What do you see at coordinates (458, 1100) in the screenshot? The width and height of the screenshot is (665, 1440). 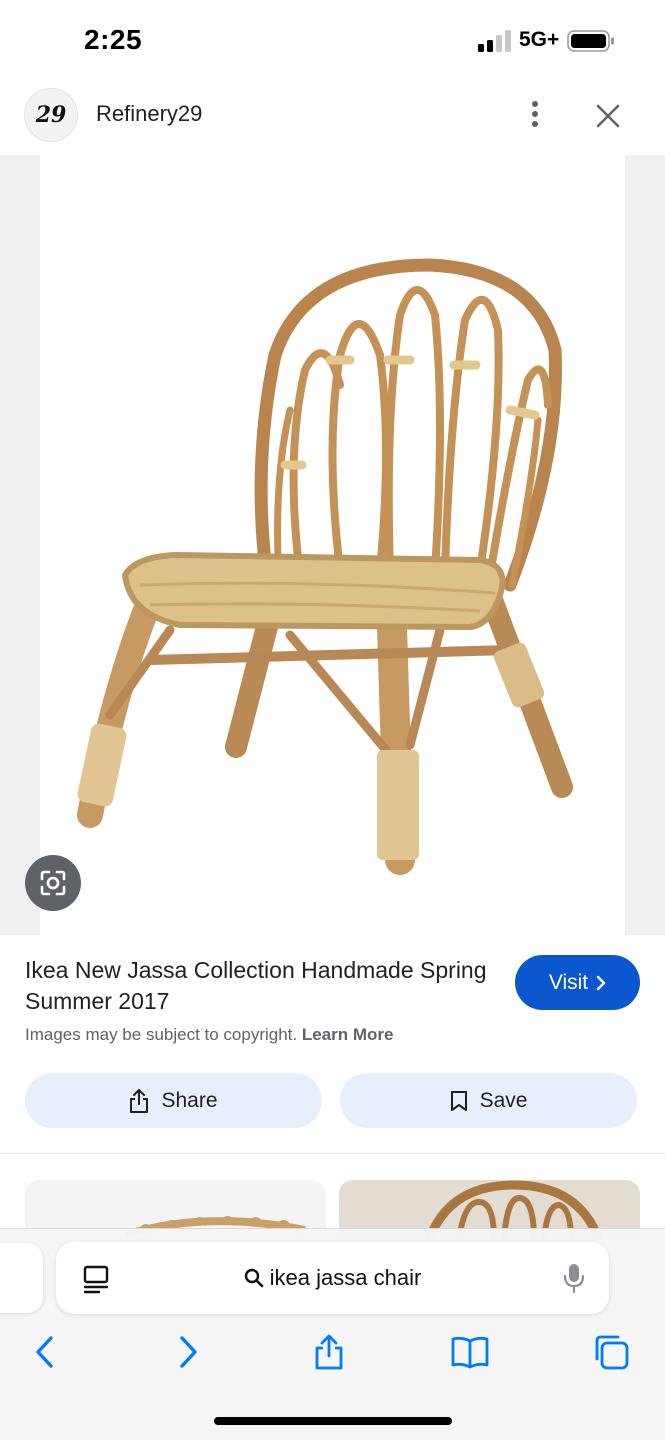 I see `bookmark-icon` at bounding box center [458, 1100].